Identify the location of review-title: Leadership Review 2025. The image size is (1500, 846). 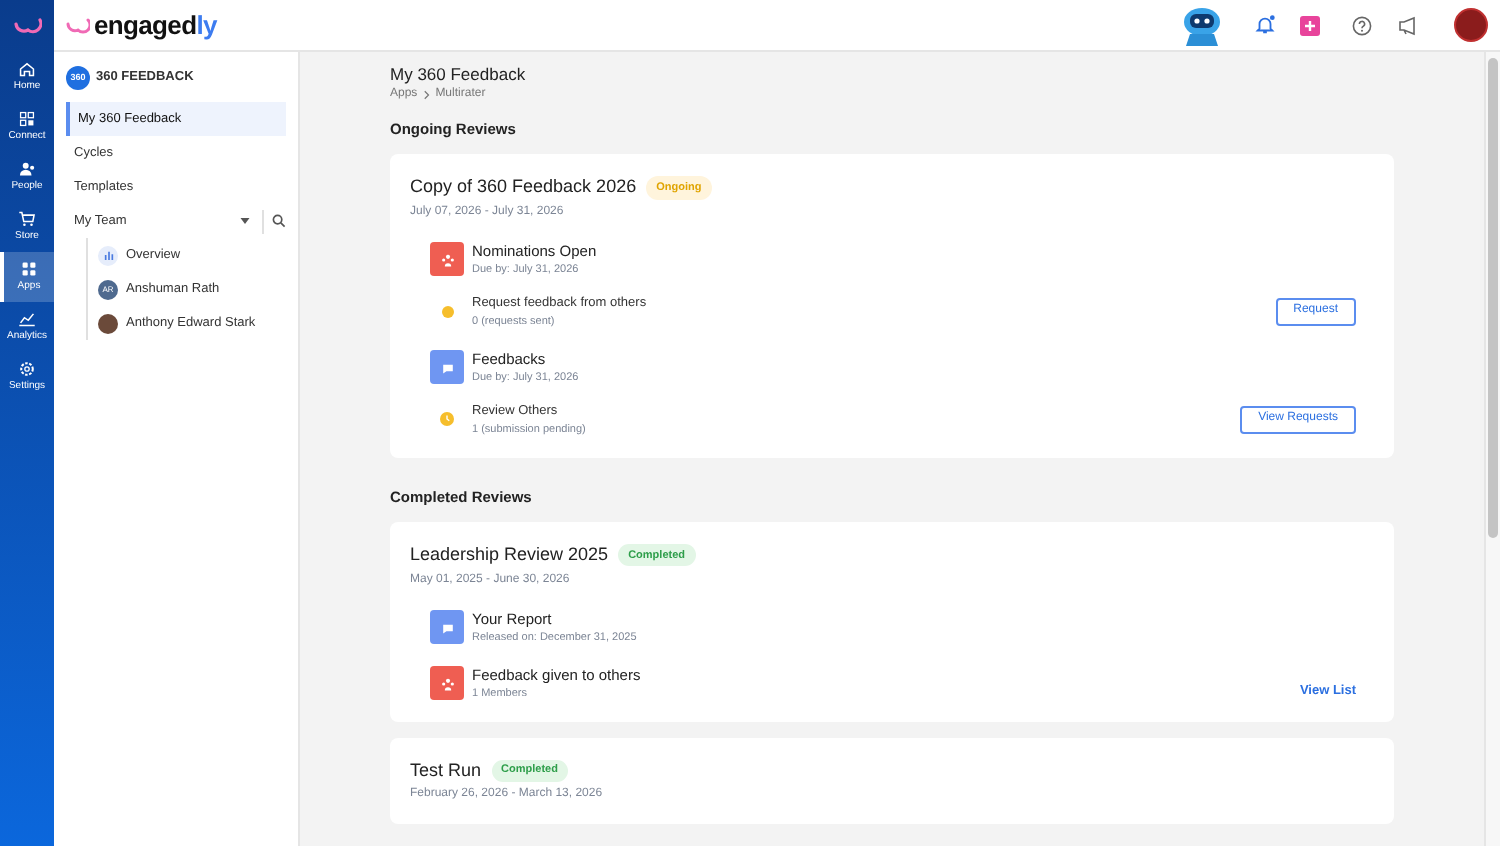
(509, 555).